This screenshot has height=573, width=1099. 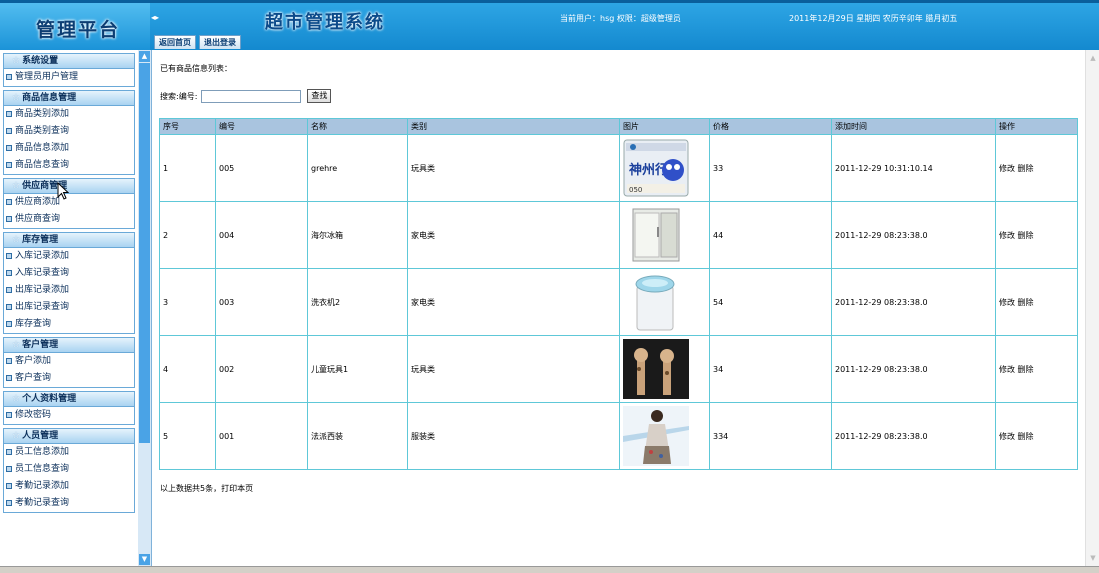 I want to click on cell-category: 玩具类, so click(x=513, y=369).